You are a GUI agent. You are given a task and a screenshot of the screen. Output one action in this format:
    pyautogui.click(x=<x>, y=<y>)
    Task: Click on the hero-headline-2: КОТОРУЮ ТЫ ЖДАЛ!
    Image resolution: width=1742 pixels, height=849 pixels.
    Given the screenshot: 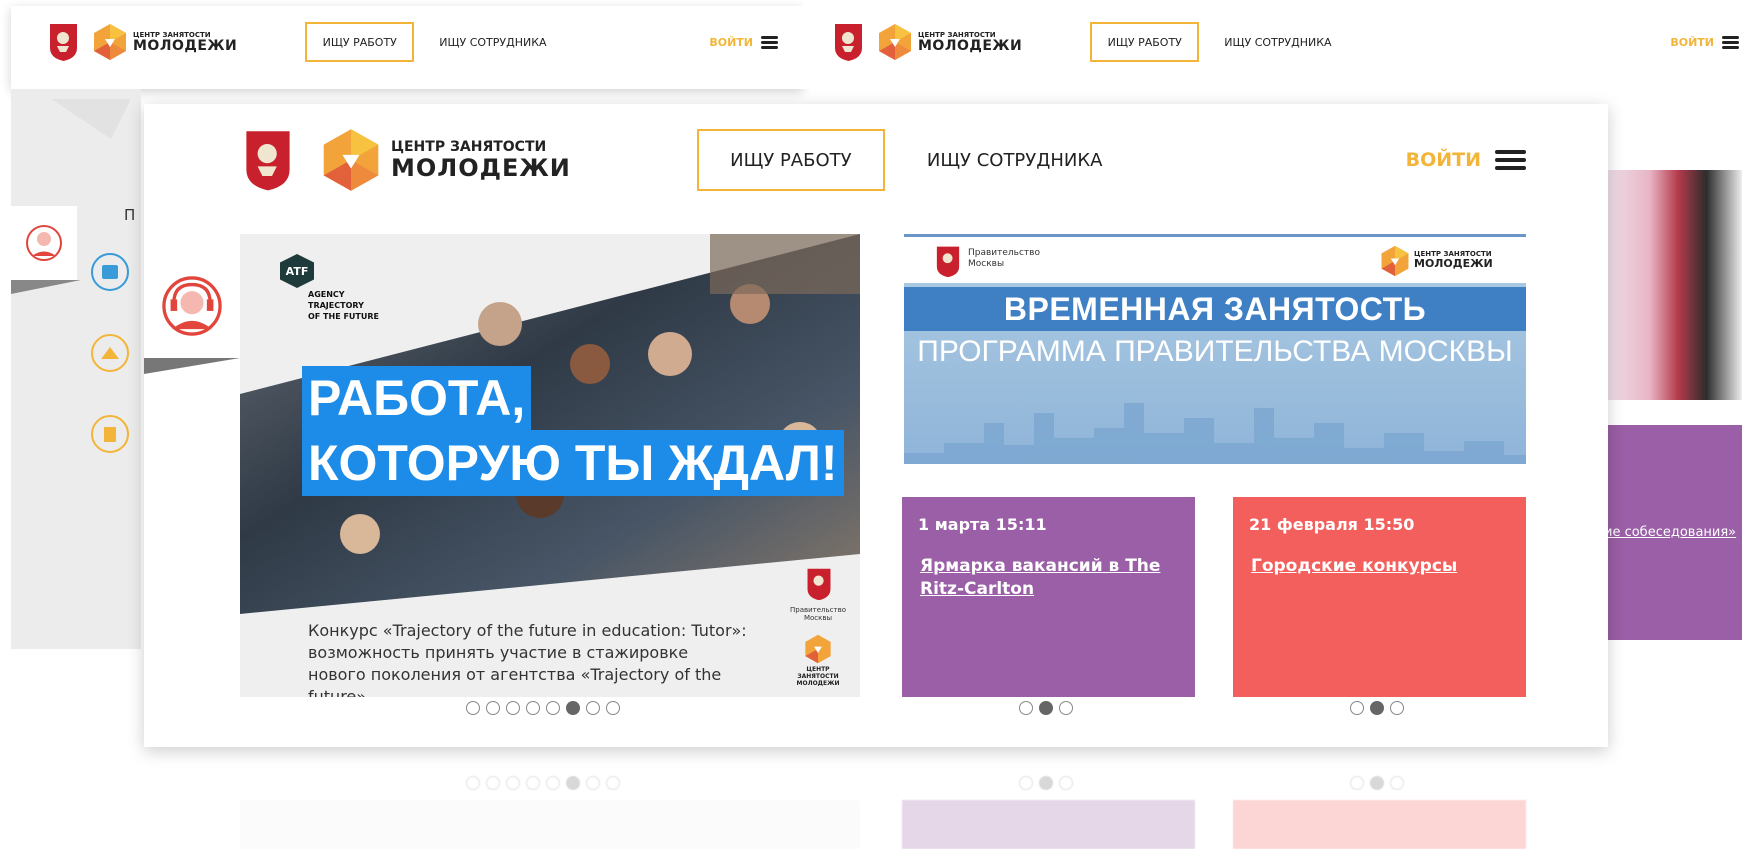 What is the action you would take?
    pyautogui.click(x=573, y=463)
    